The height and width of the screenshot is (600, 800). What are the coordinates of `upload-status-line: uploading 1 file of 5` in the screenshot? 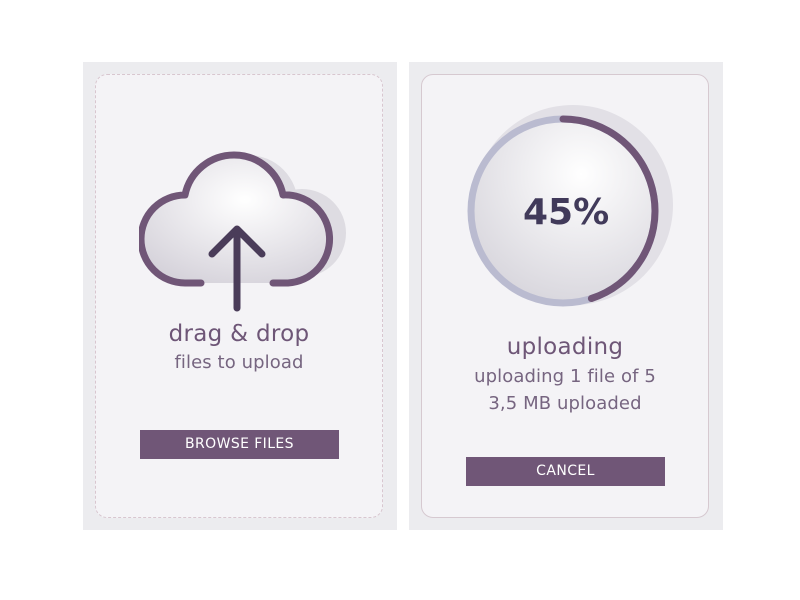 It's located at (565, 376).